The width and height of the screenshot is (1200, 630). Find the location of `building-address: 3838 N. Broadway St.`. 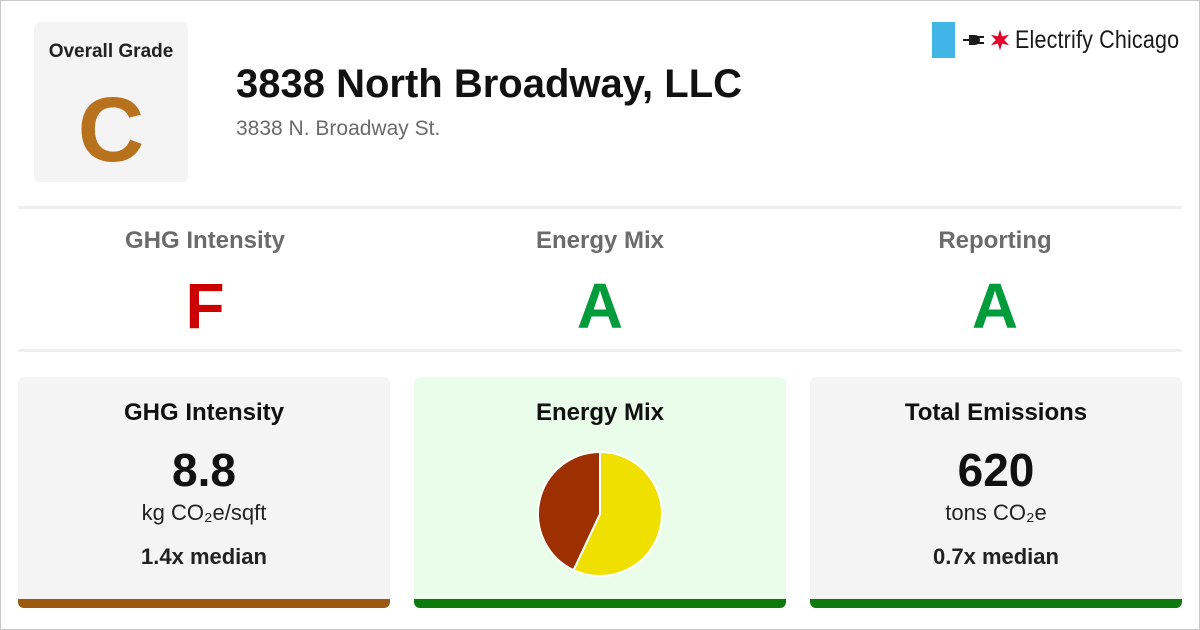

building-address: 3838 N. Broadway St. is located at coordinates (338, 128).